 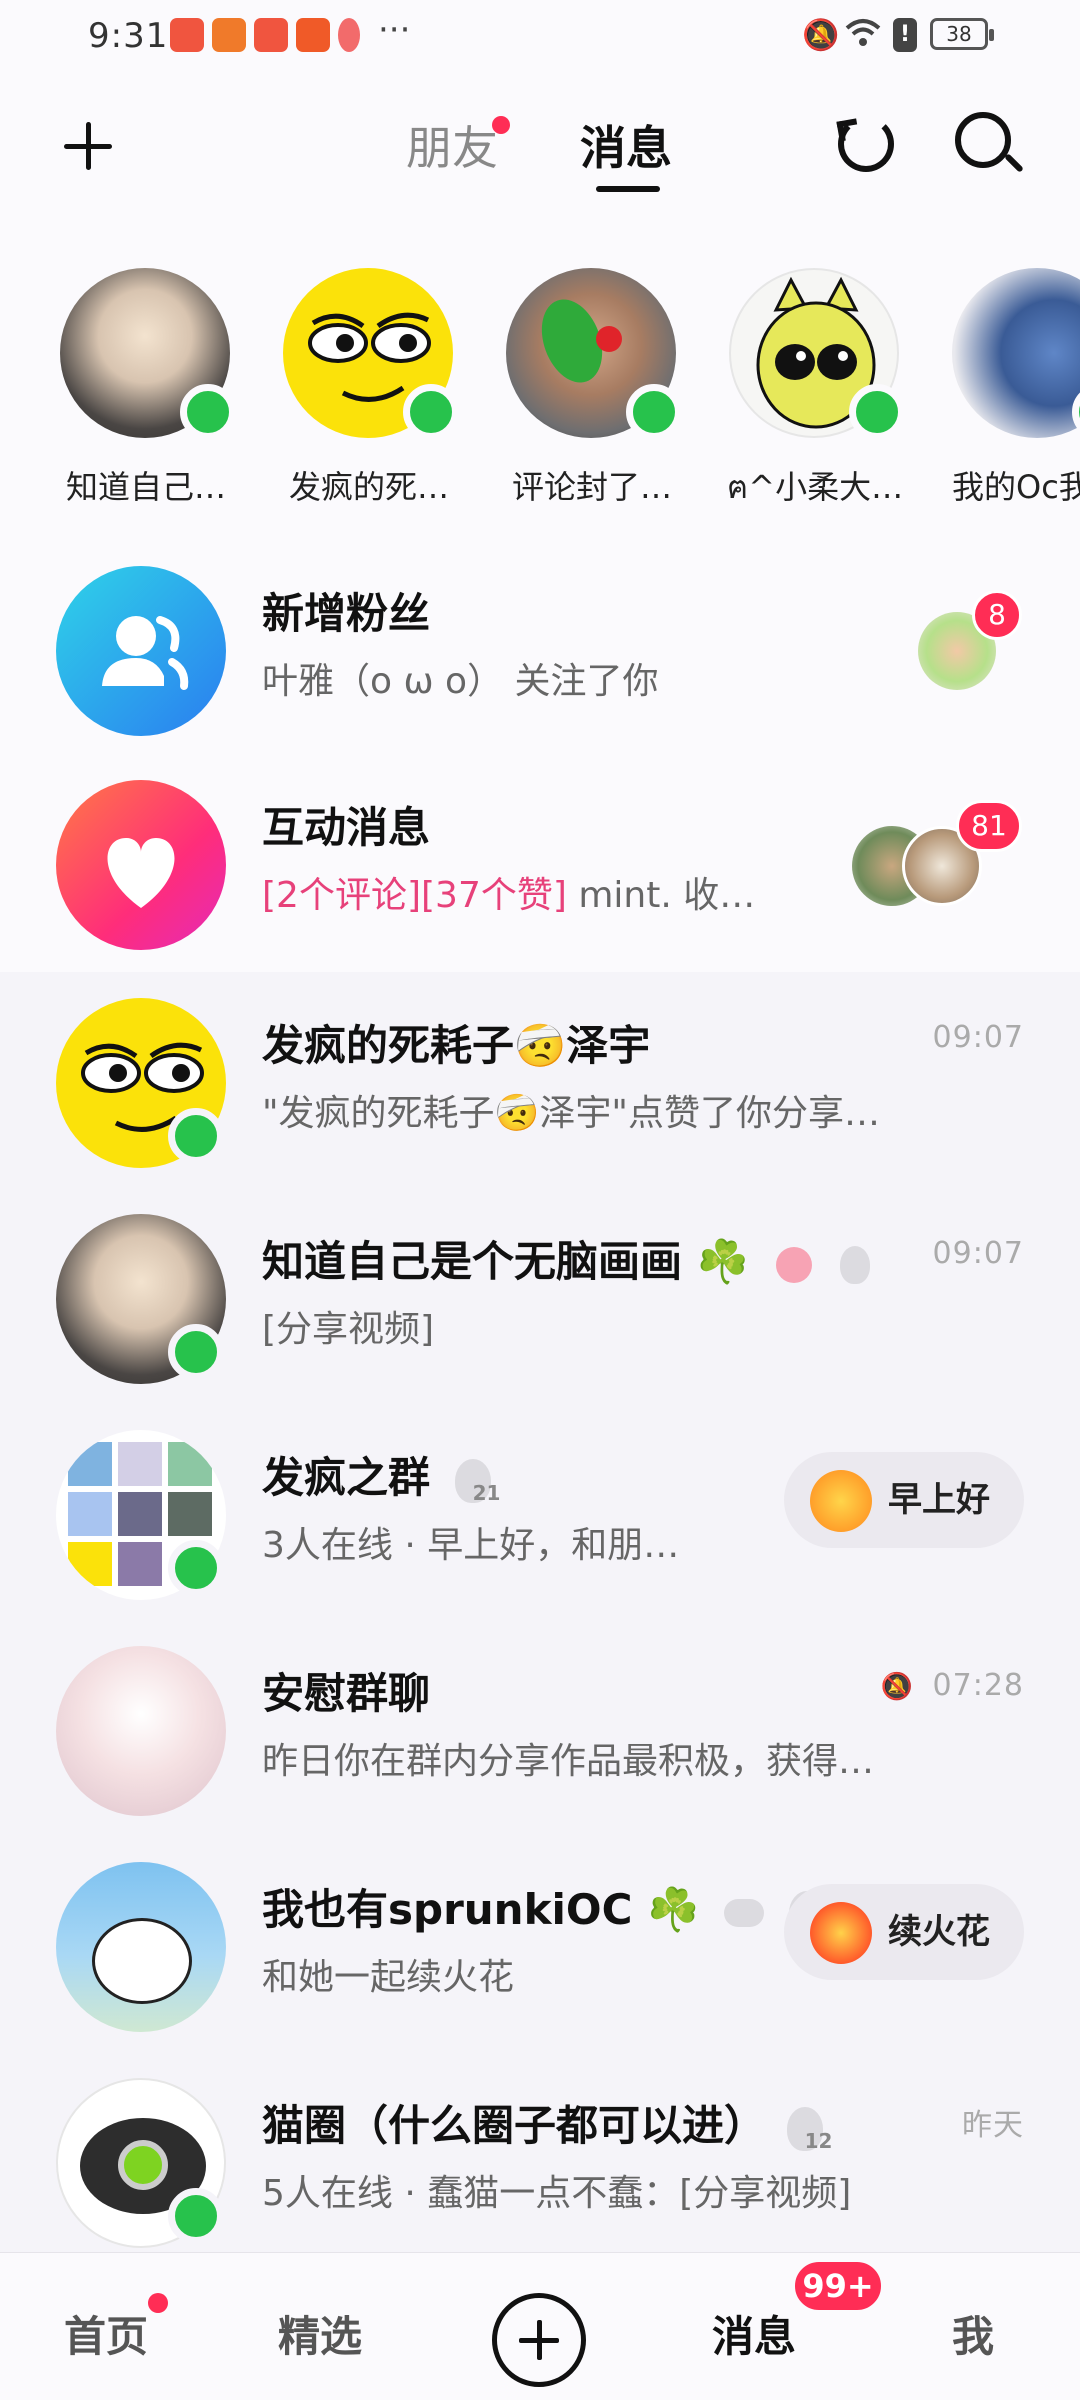 What do you see at coordinates (540, 1294) in the screenshot?
I see `chat-row: 知道自己是个无脑画画 ☘️ [分享视频] 09:07` at bounding box center [540, 1294].